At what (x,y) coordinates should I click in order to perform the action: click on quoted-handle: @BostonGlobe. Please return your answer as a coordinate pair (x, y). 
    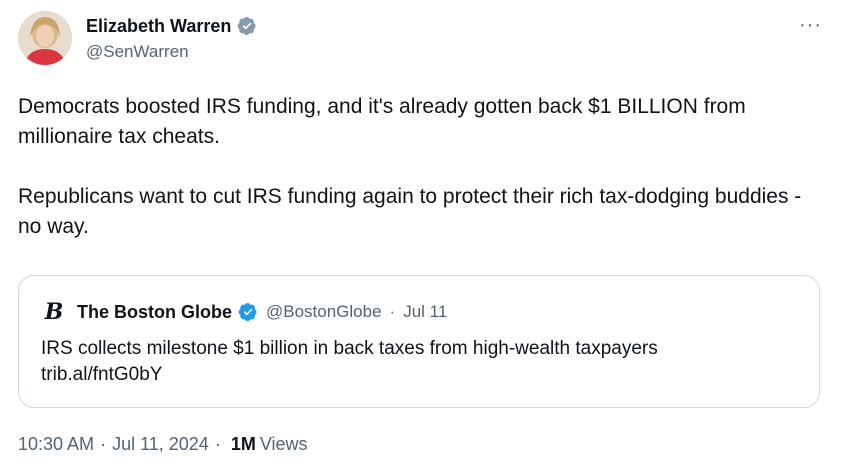
    Looking at the image, I should click on (324, 312).